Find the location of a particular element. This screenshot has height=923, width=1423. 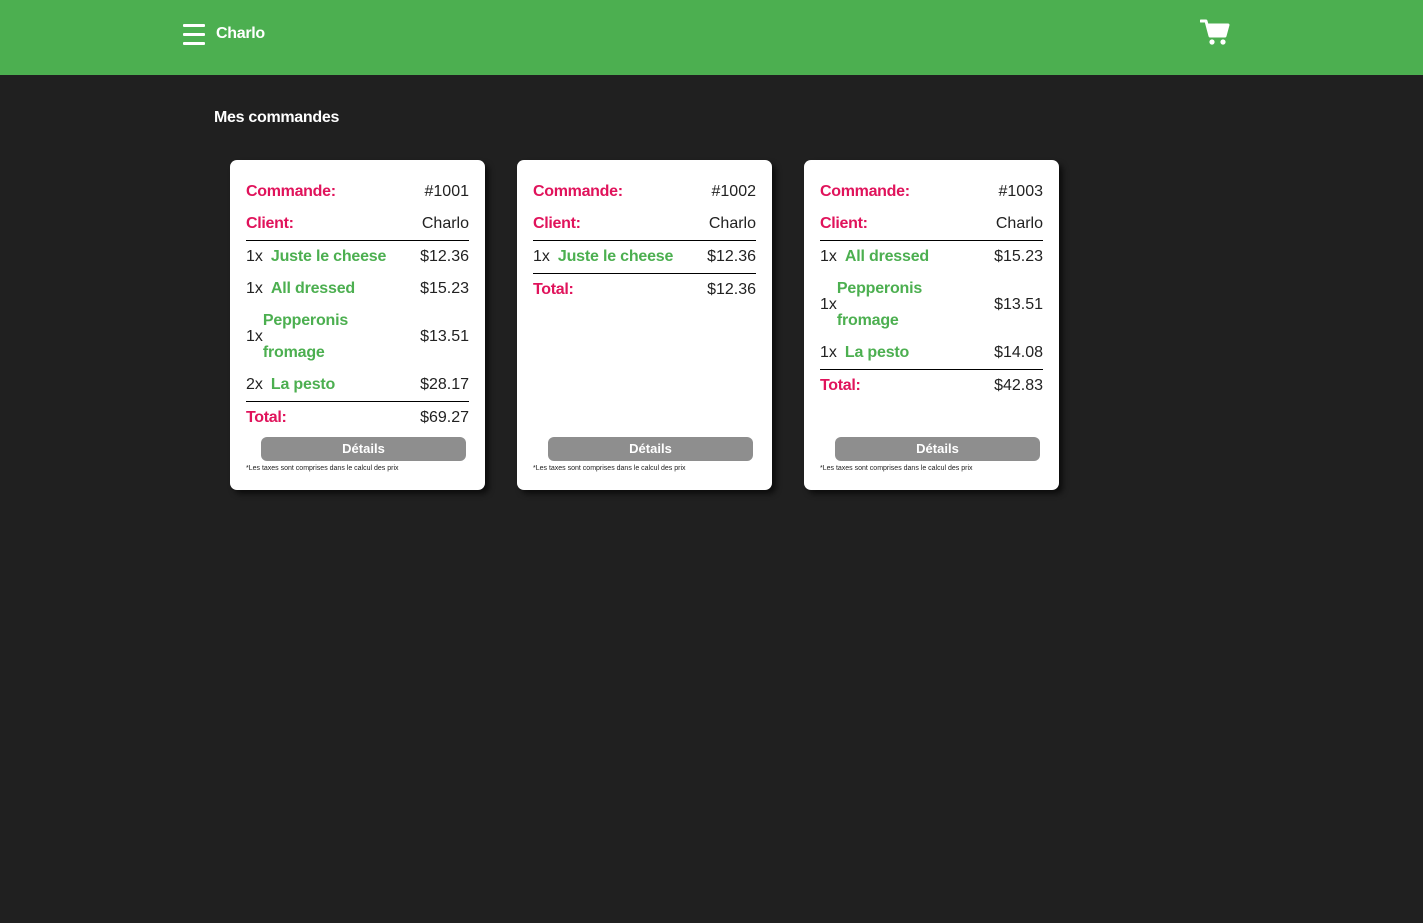

total-value: $42.83 is located at coordinates (1018, 385).